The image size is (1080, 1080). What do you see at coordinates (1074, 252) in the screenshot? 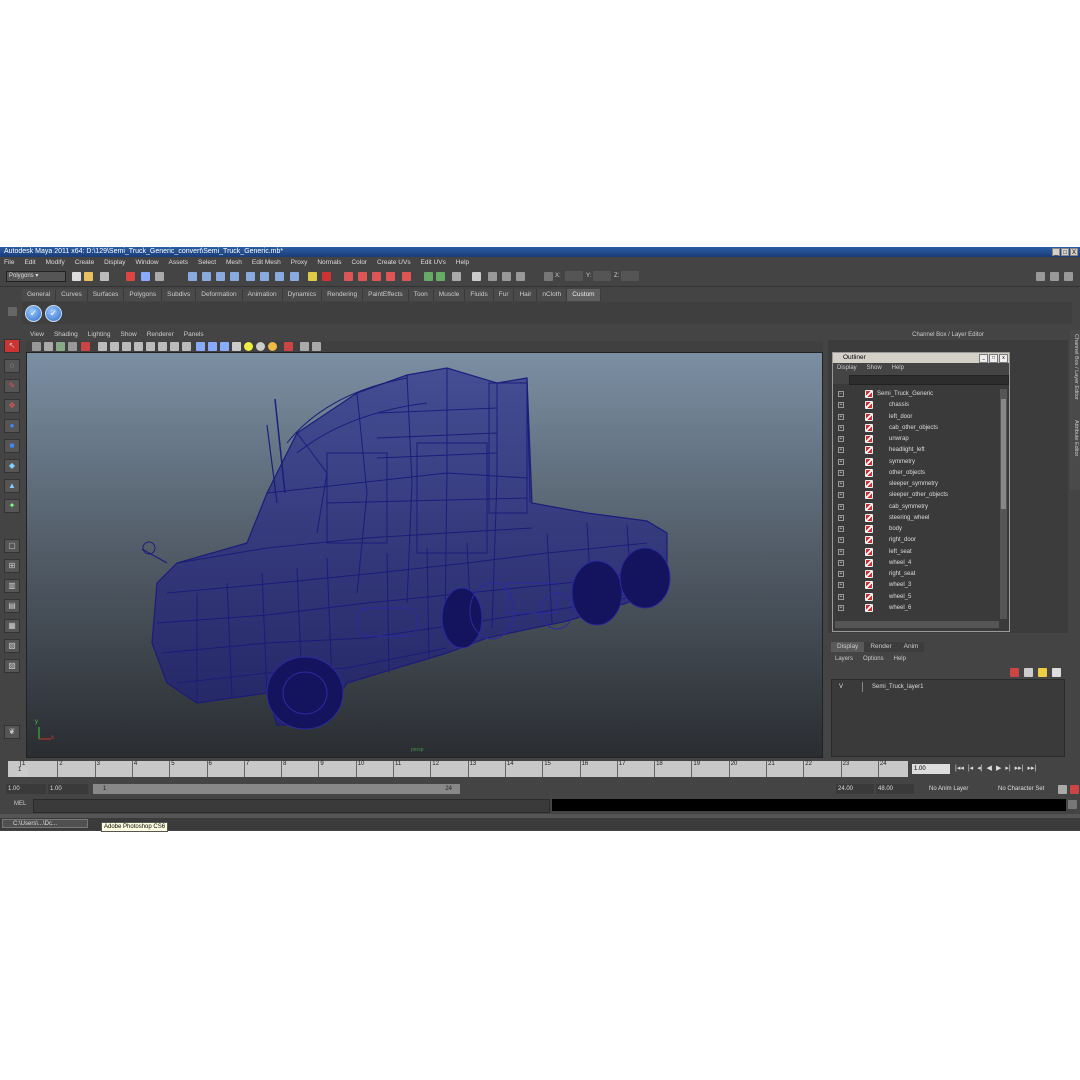
I see `close-button: X` at bounding box center [1074, 252].